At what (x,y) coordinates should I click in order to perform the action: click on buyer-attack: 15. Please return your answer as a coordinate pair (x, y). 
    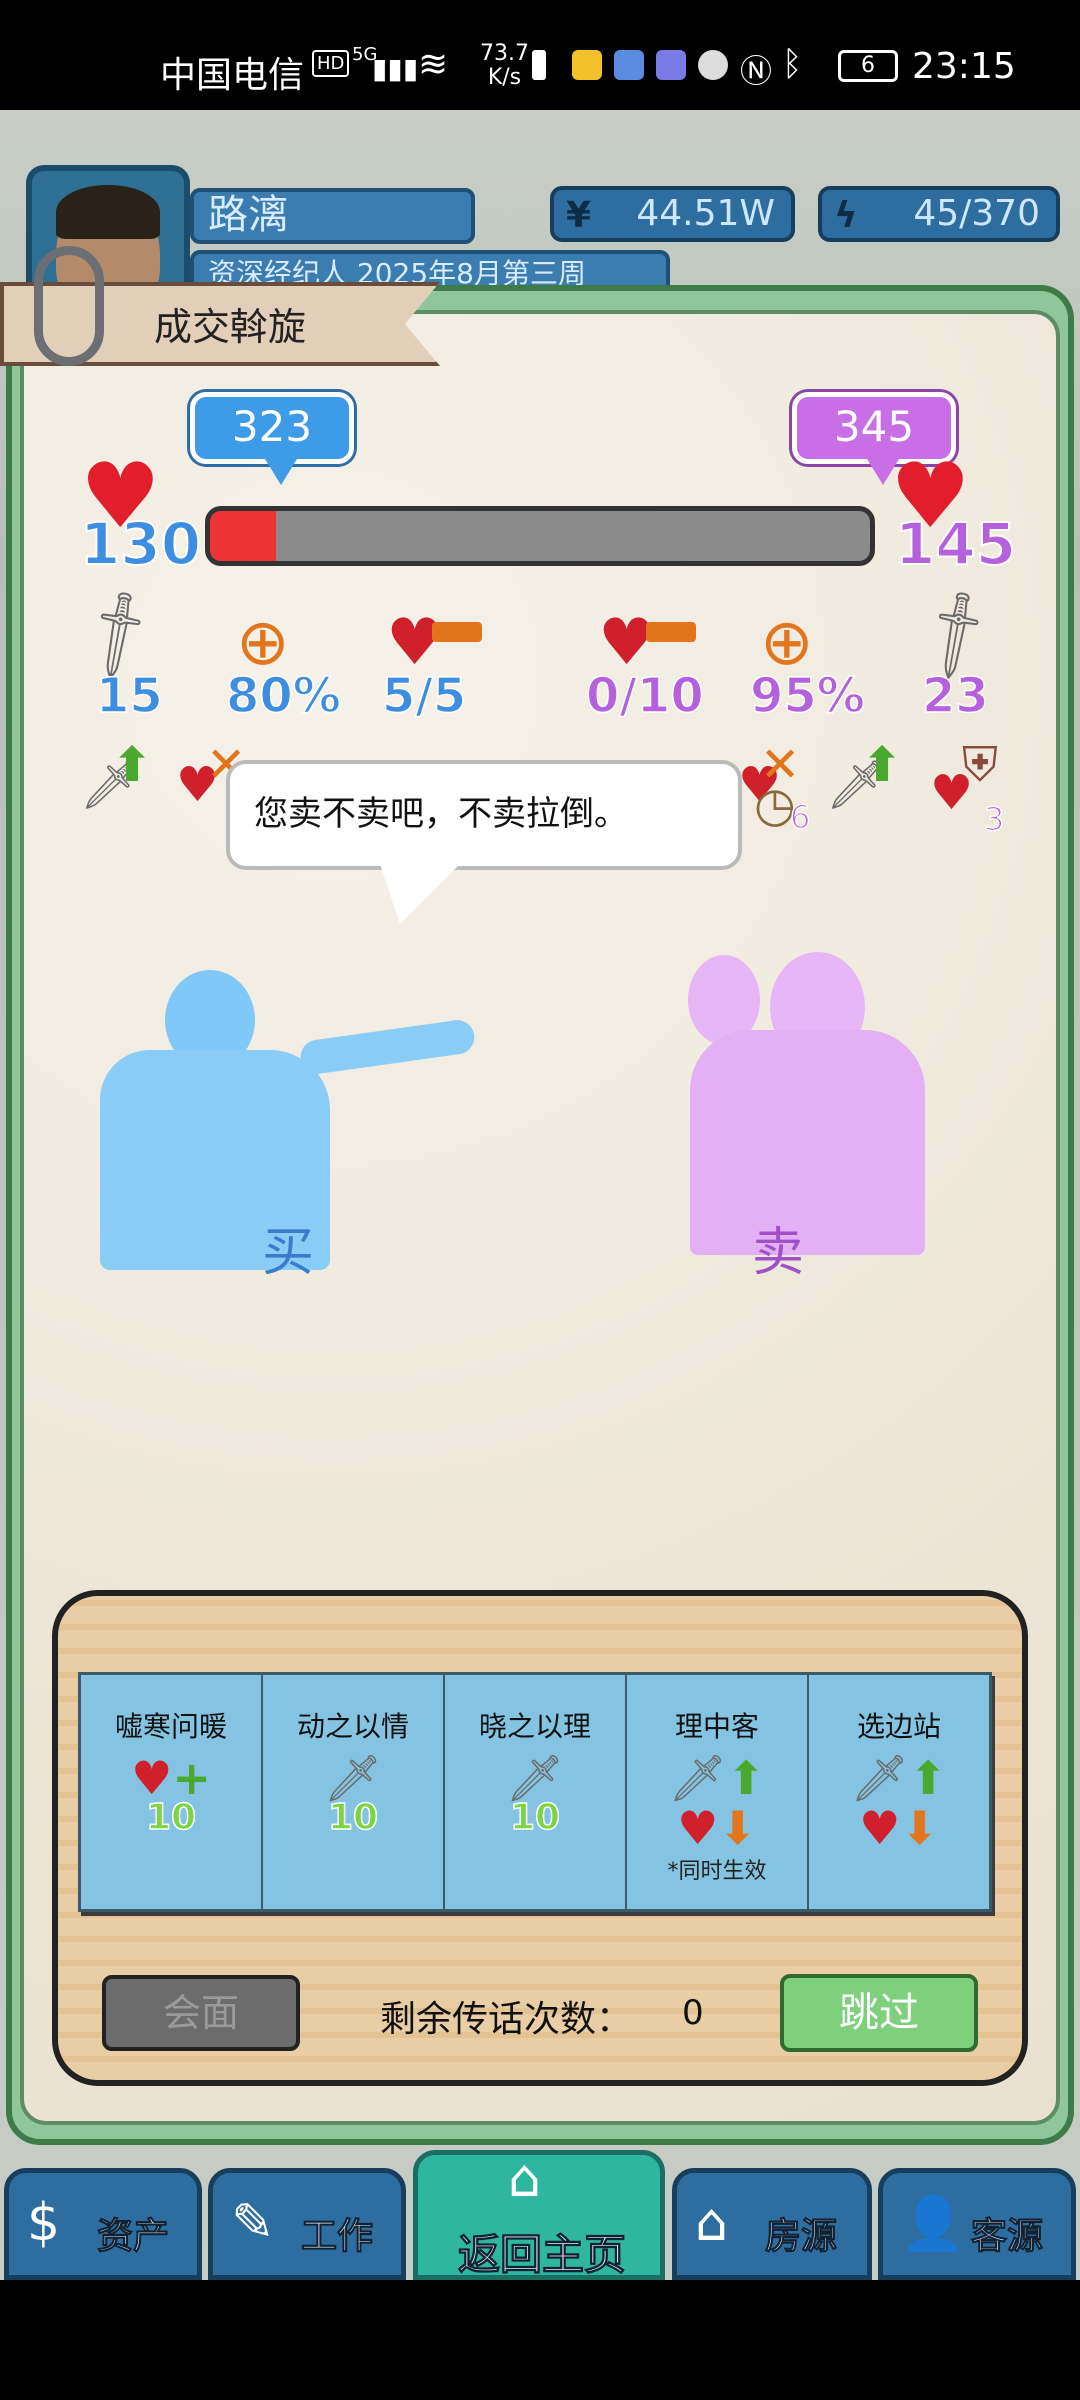
    Looking at the image, I should click on (129, 696).